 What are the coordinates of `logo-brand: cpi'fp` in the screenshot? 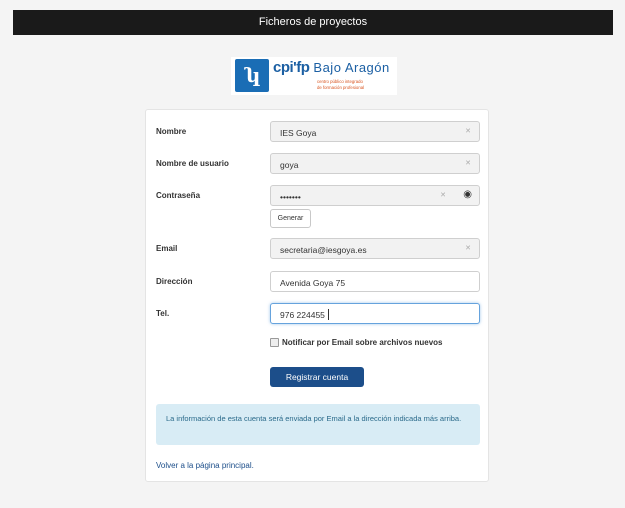 It's located at (291, 67).